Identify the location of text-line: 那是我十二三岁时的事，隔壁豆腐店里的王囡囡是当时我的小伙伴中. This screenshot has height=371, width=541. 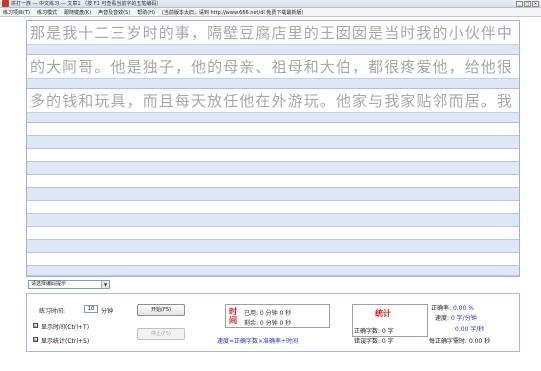
(273, 33).